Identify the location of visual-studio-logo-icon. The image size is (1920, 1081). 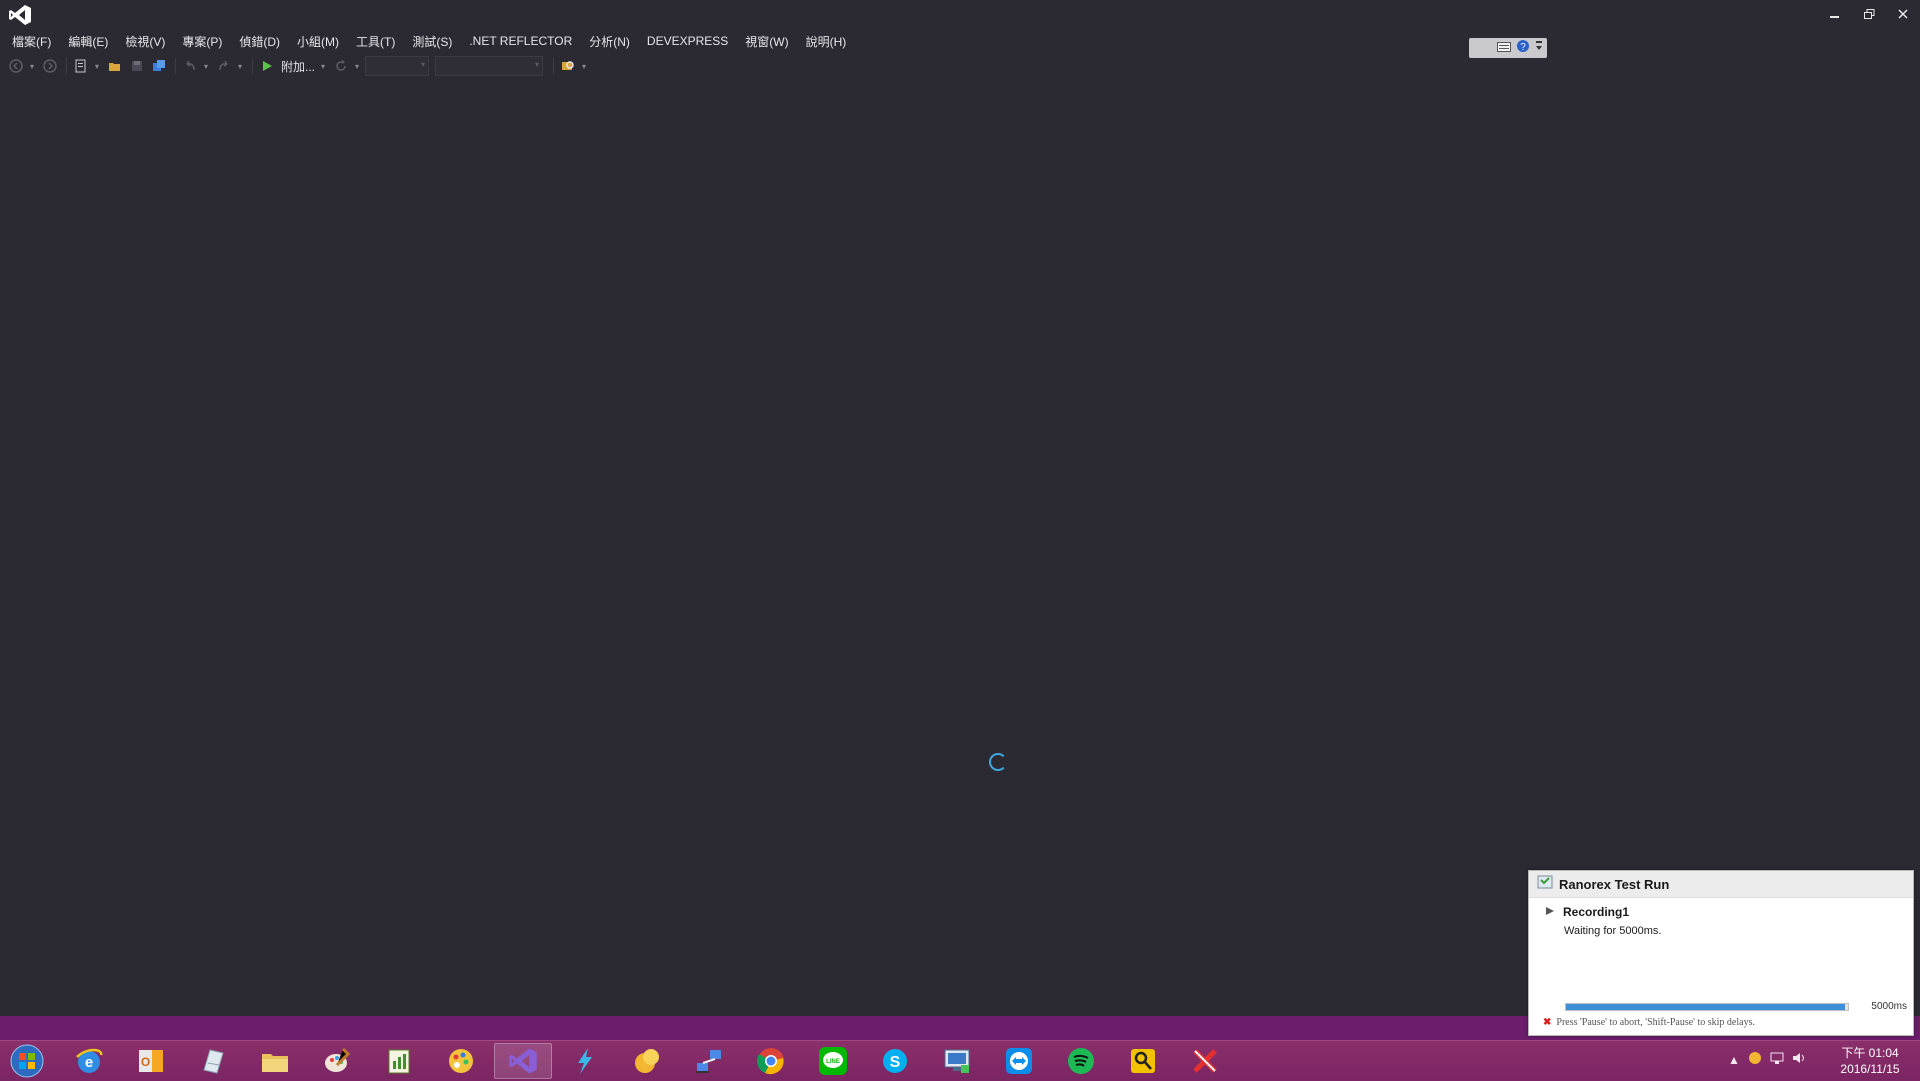
(22, 16).